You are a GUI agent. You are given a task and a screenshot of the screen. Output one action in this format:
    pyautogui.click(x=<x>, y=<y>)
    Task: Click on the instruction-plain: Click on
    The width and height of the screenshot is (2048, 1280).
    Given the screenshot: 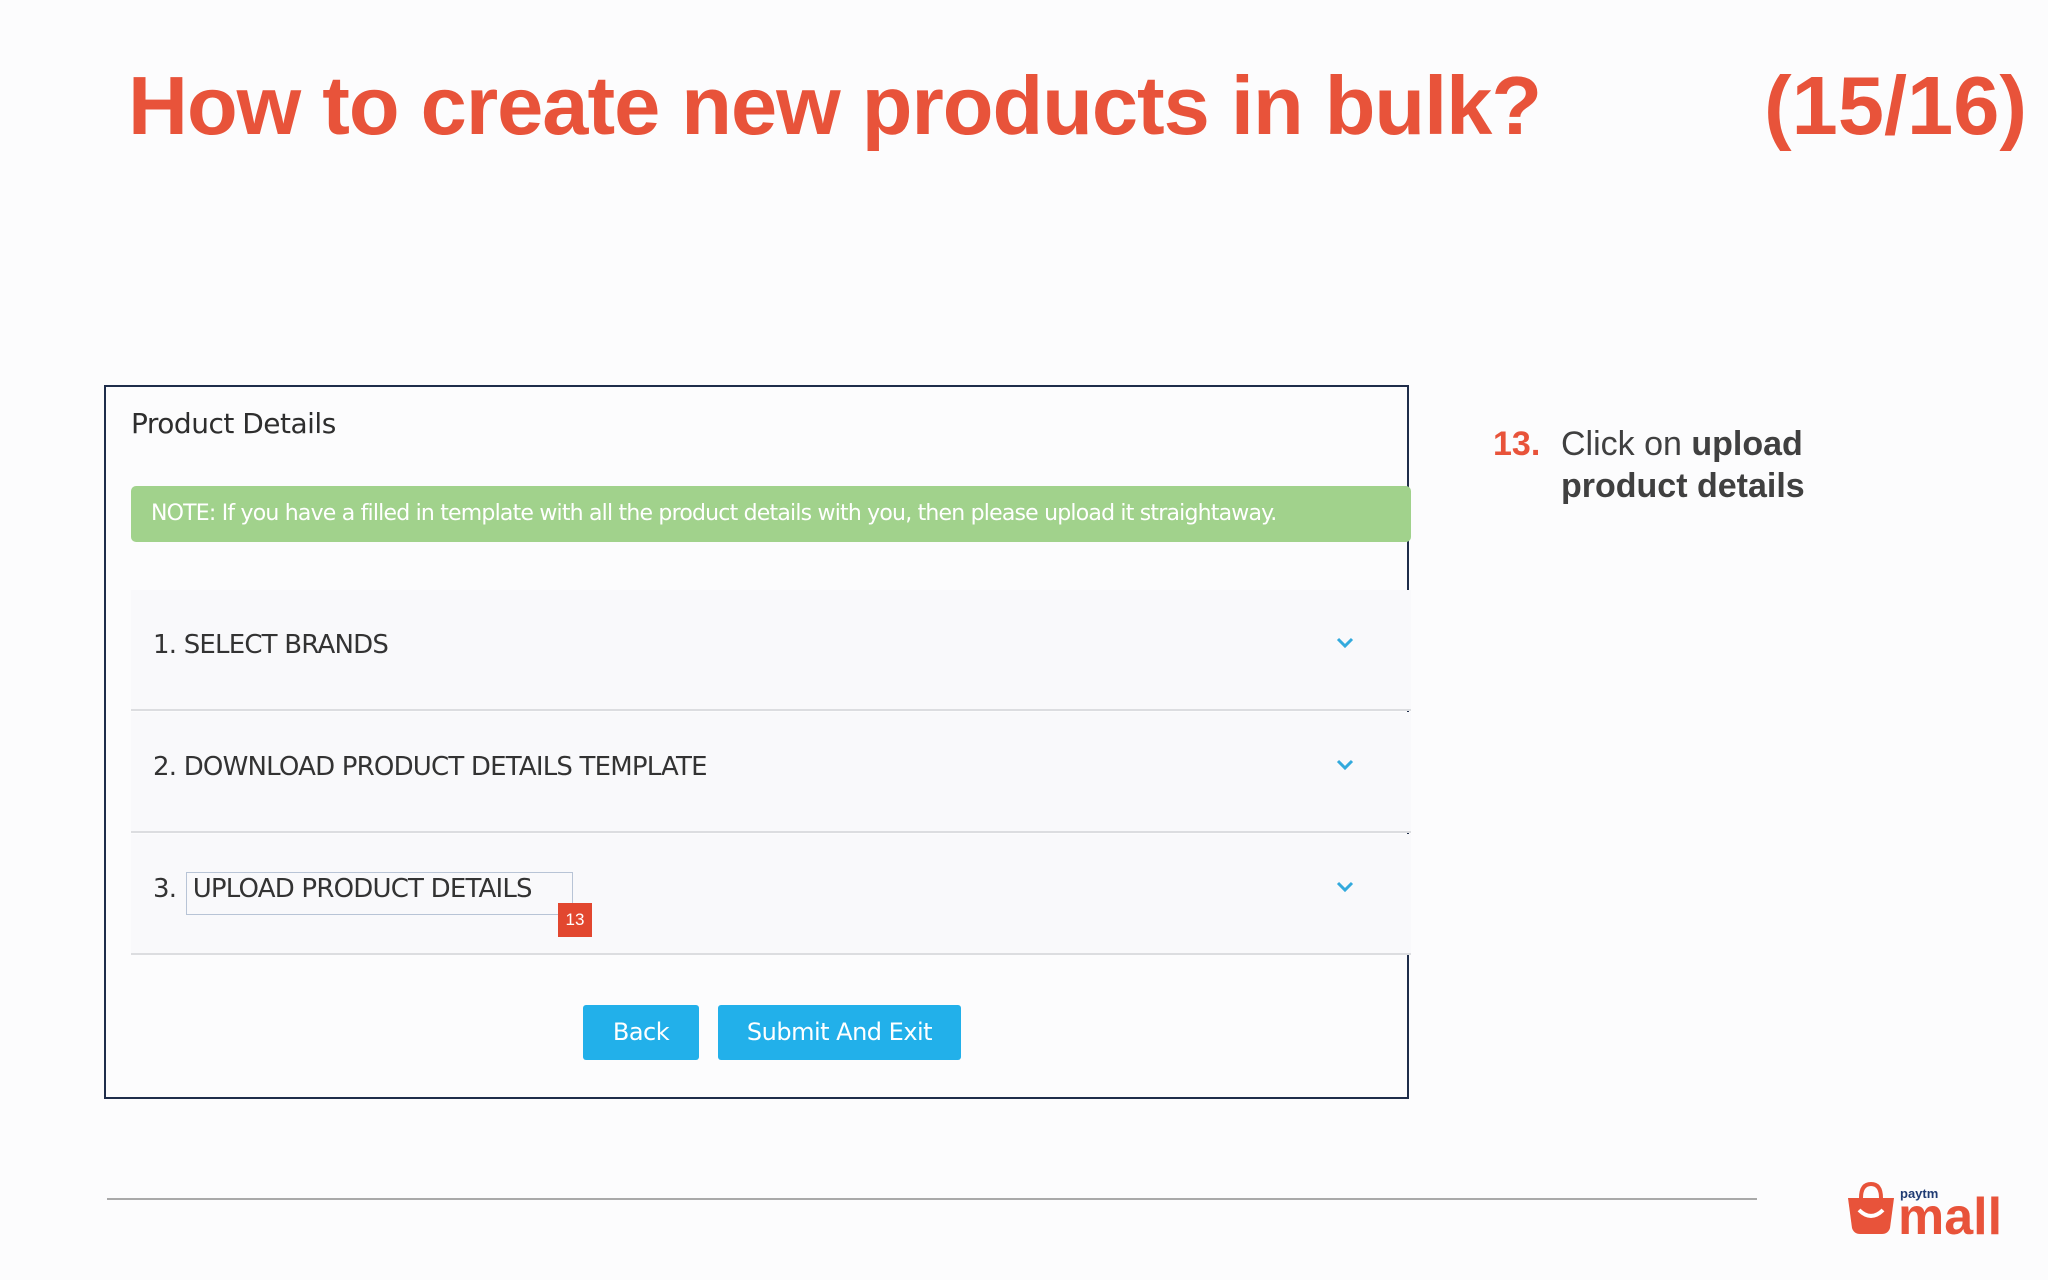 What is the action you would take?
    pyautogui.click(x=1626, y=444)
    